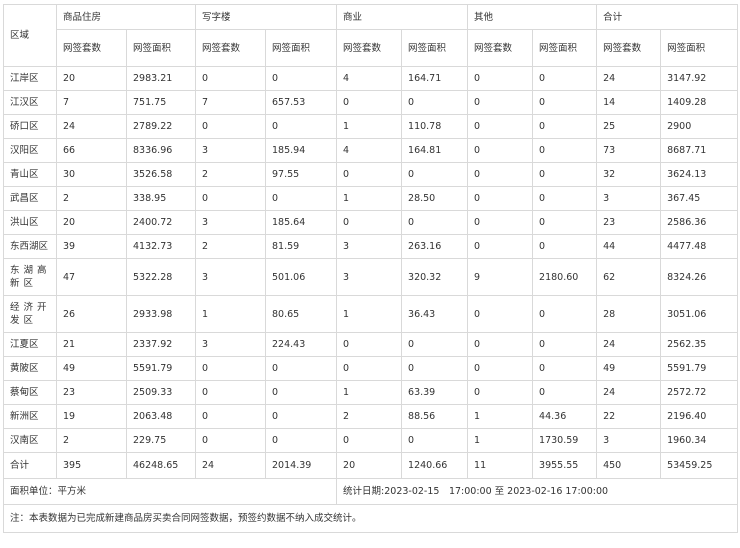 Image resolution: width=740 pixels, height=548 pixels. What do you see at coordinates (371, 440) in the screenshot?
I see `table-row: 汉南区 2 229.75 0 0 0 0 1 1730.59 3 1960.34` at bounding box center [371, 440].